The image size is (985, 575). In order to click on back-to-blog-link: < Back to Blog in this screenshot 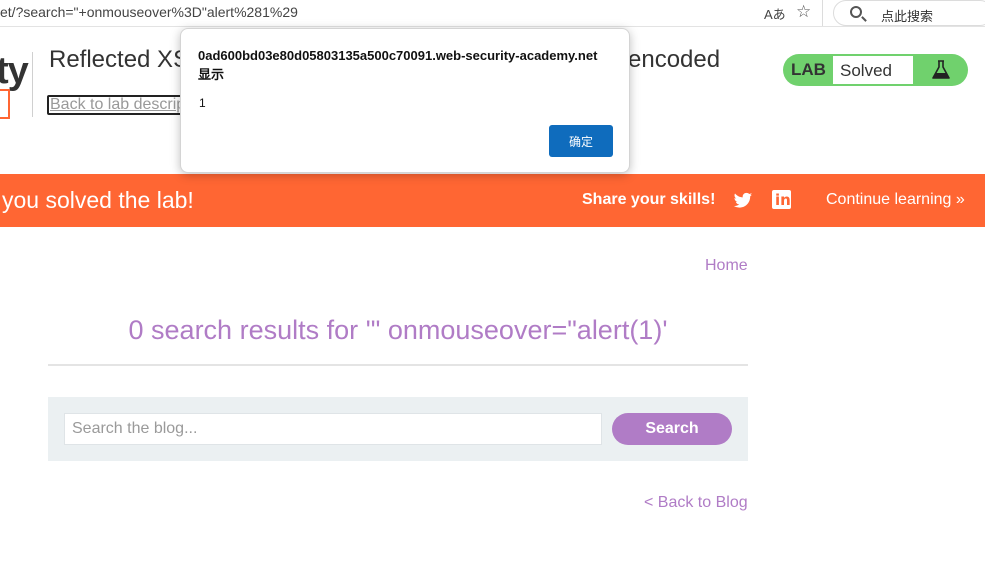, I will do `click(696, 503)`.